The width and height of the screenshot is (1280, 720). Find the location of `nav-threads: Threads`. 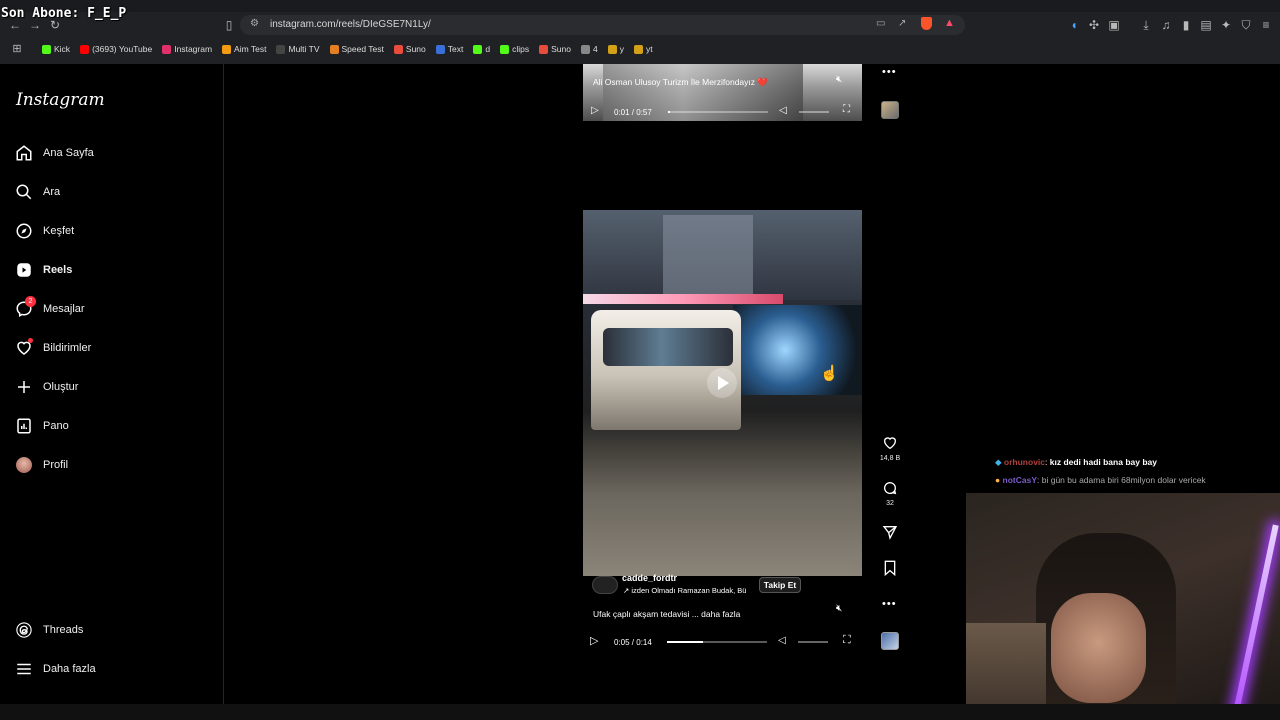

nav-threads: Threads is located at coordinates (48, 630).